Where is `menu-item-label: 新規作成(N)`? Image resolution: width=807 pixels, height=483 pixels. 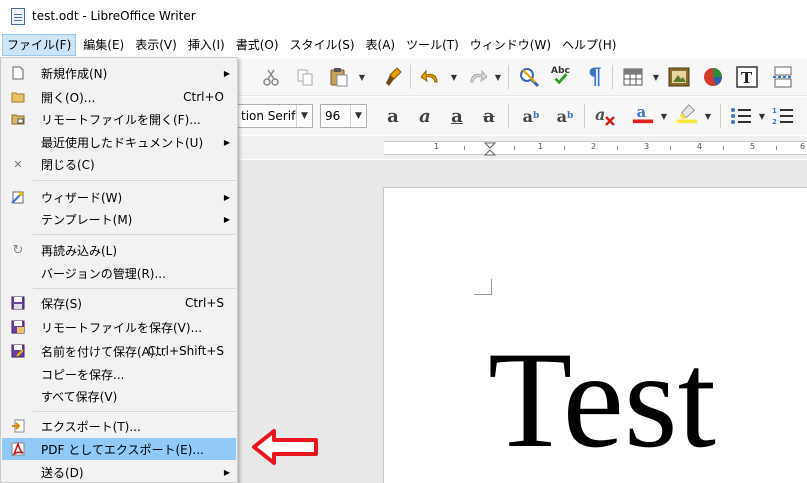
menu-item-label: 新規作成(N) is located at coordinates (74, 73).